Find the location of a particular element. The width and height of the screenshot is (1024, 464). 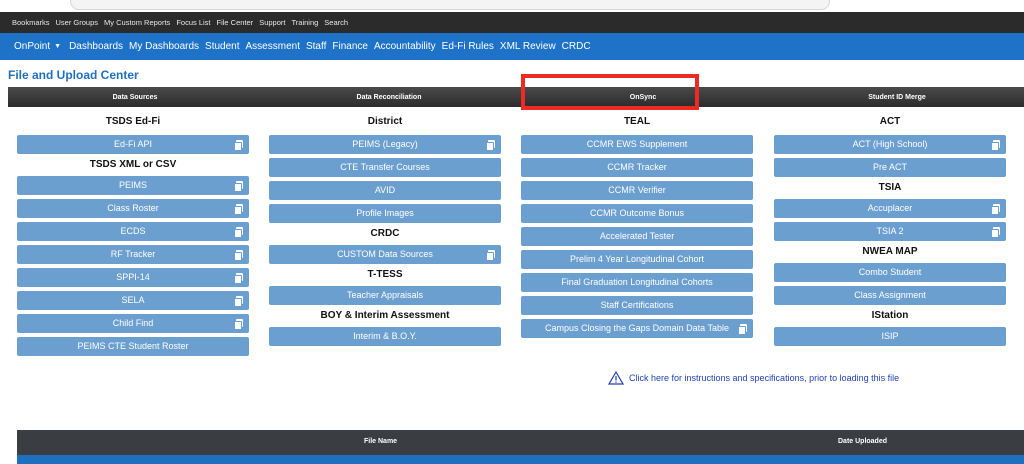

upload-button: AVID is located at coordinates (385, 190).